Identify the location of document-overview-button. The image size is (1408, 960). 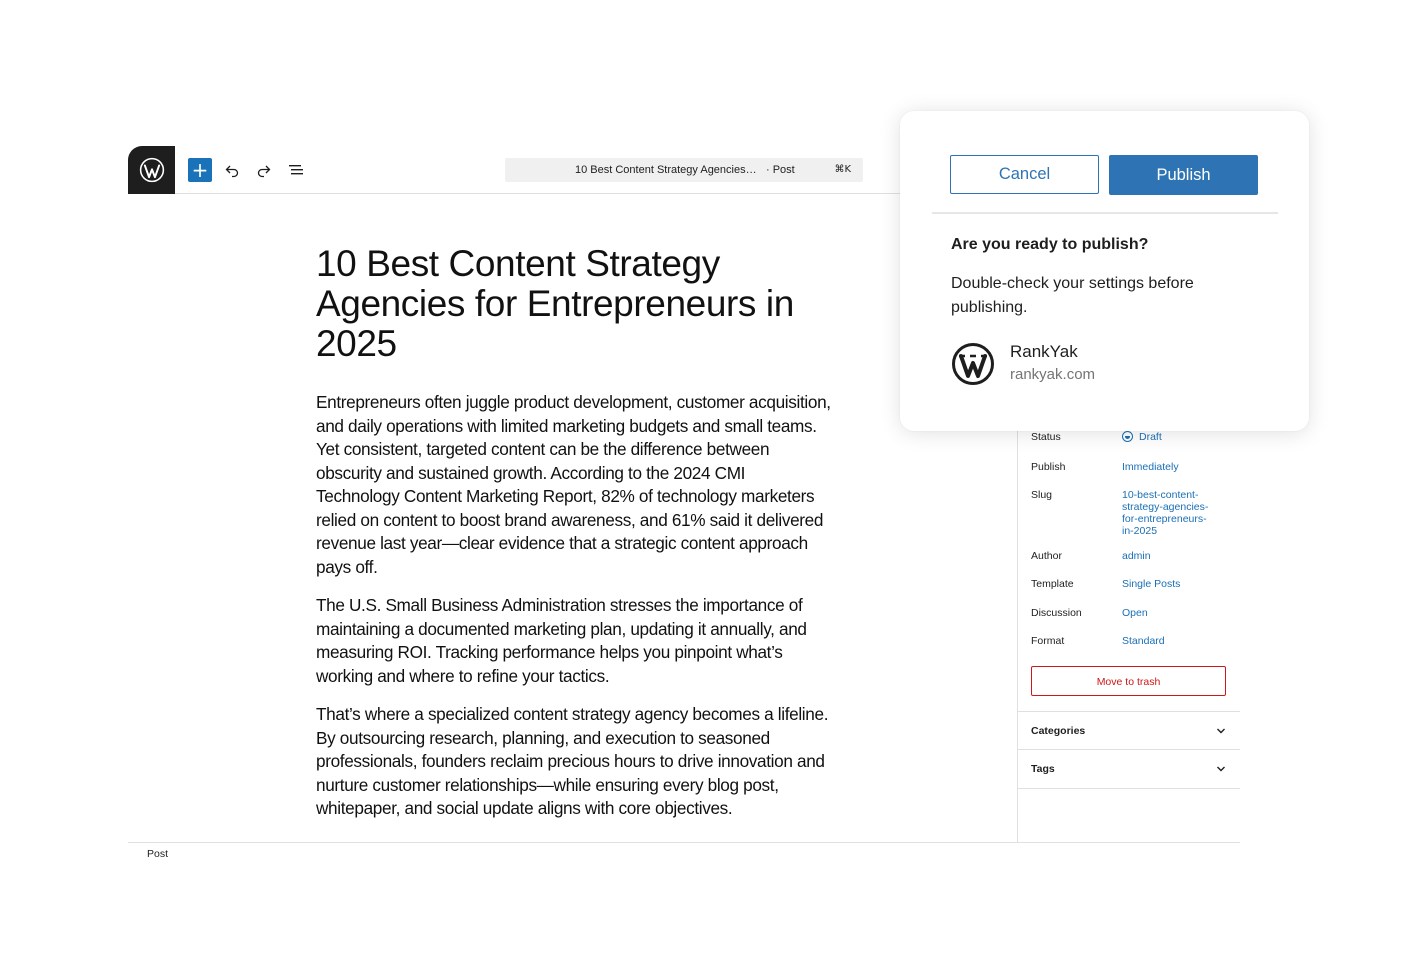
(296, 170).